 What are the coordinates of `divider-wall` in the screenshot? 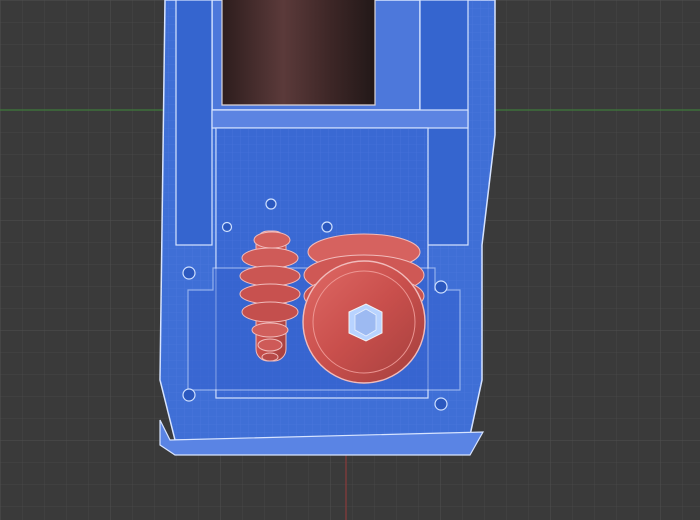 It's located at (340, 119).